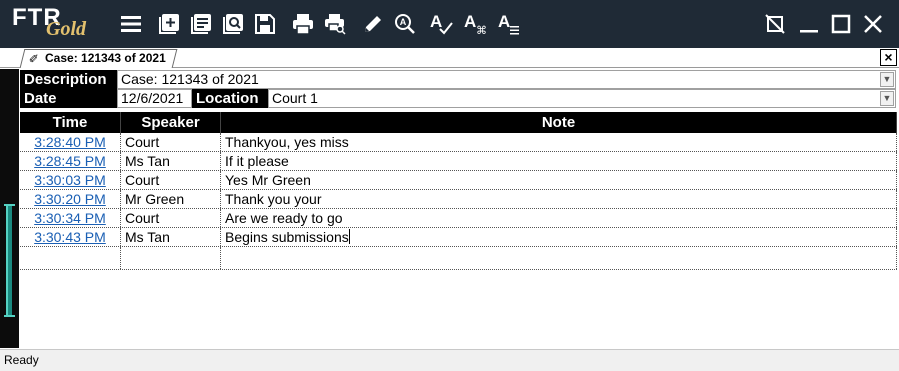  What do you see at coordinates (506, 79) in the screenshot?
I see `description-field: Case: 121343 of 2021 ▼` at bounding box center [506, 79].